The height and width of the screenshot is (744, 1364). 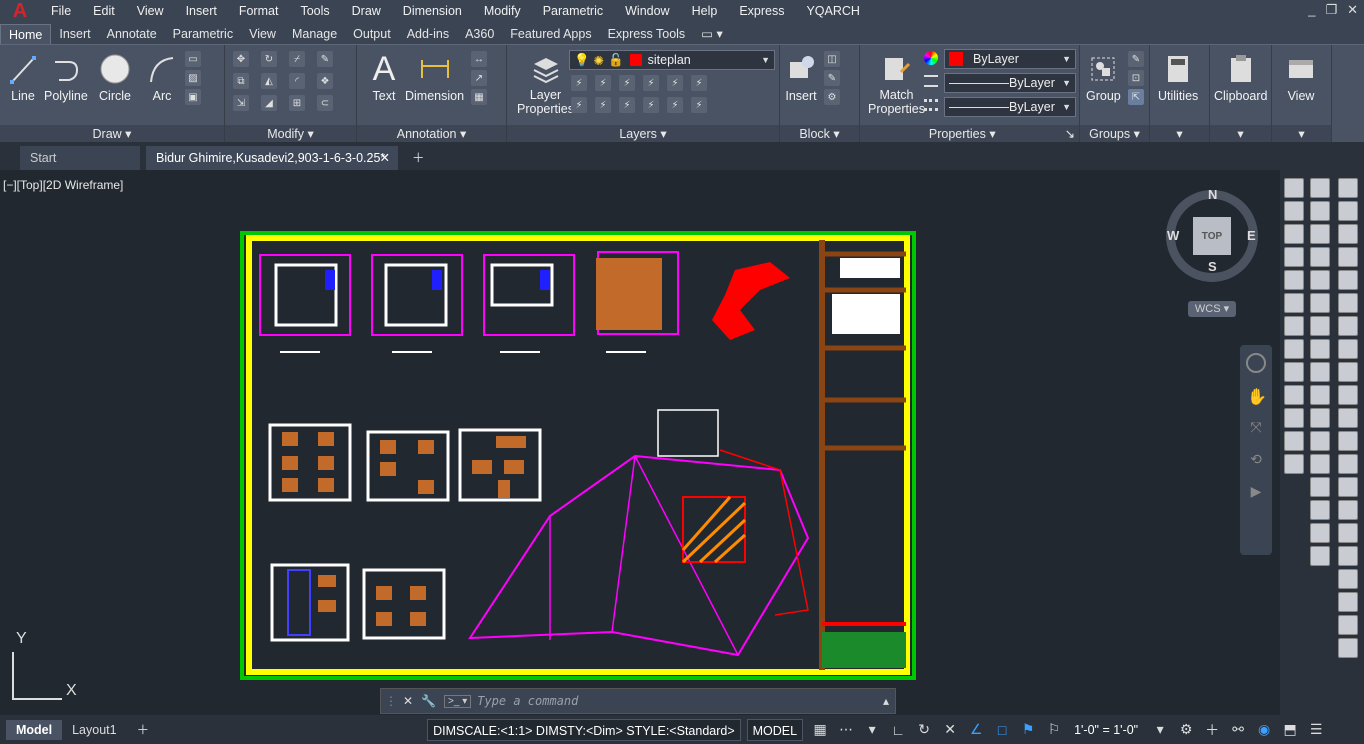 What do you see at coordinates (550, 34) in the screenshot?
I see `tab-featured-apps: Featured Apps` at bounding box center [550, 34].